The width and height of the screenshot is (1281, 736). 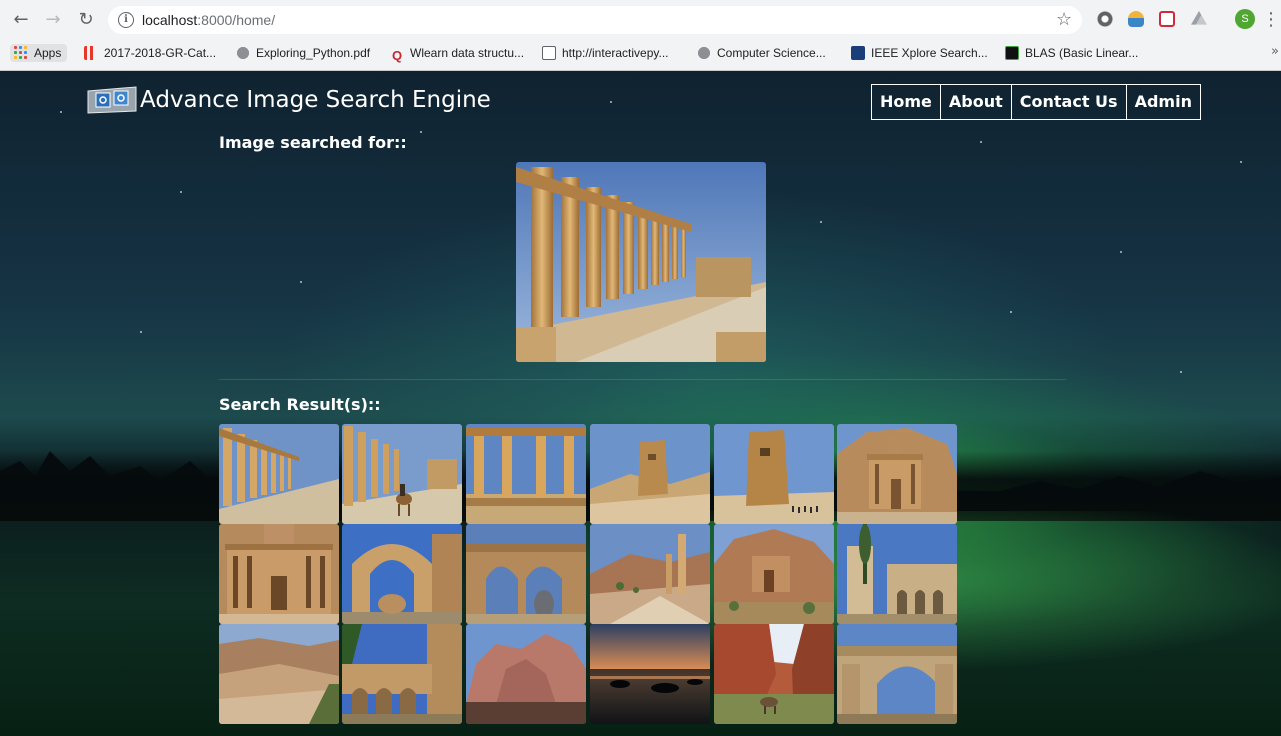 I want to click on bookmark-apps: Apps, so click(x=39, y=53).